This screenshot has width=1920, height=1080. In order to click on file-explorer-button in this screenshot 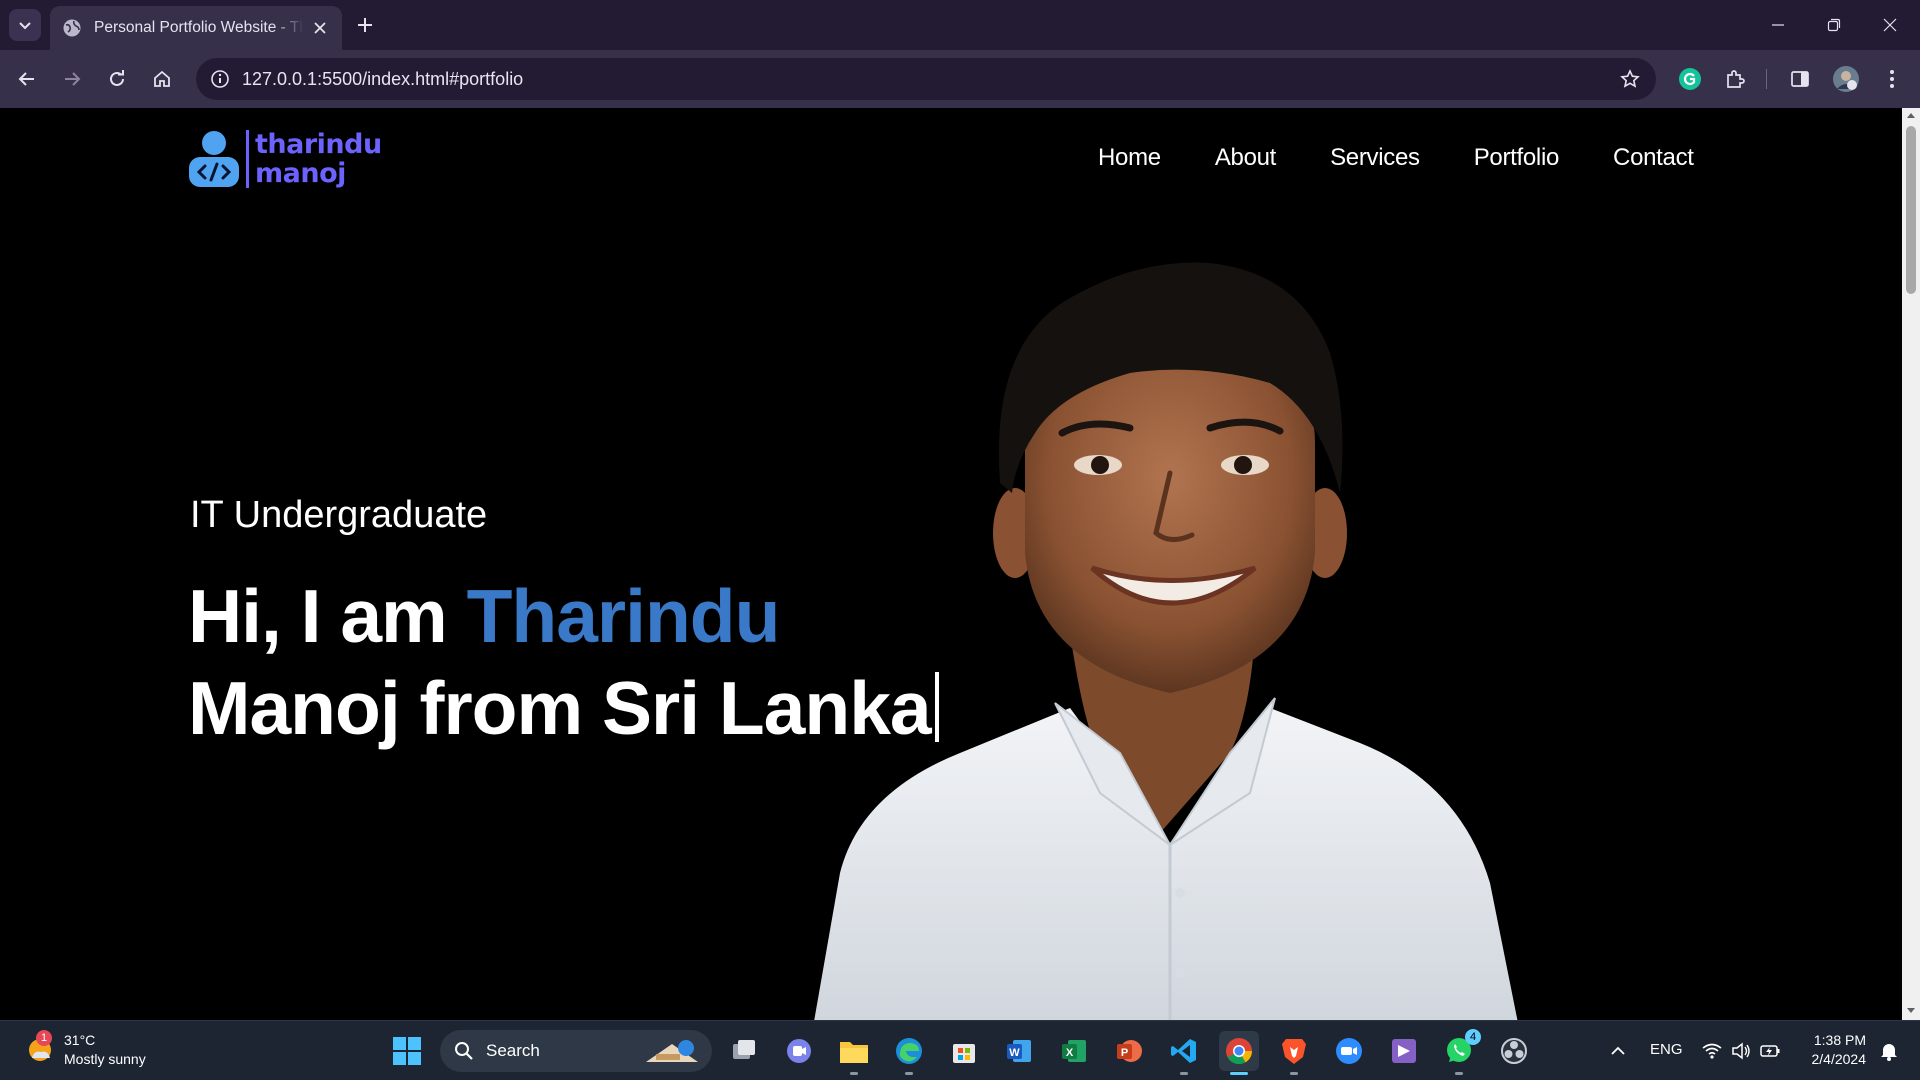, I will do `click(854, 1053)`.